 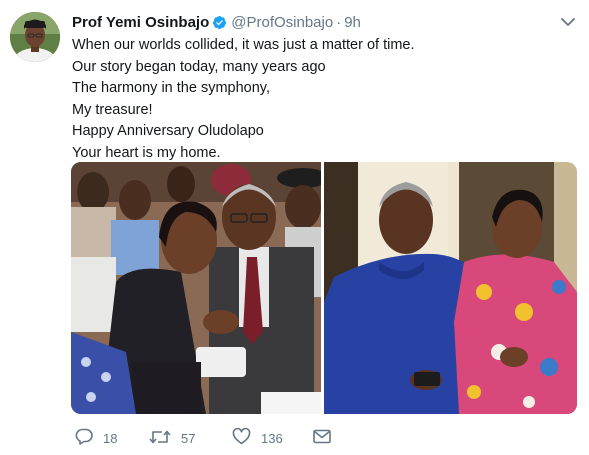 What do you see at coordinates (188, 438) in the screenshot?
I see `retweet-count: 57` at bounding box center [188, 438].